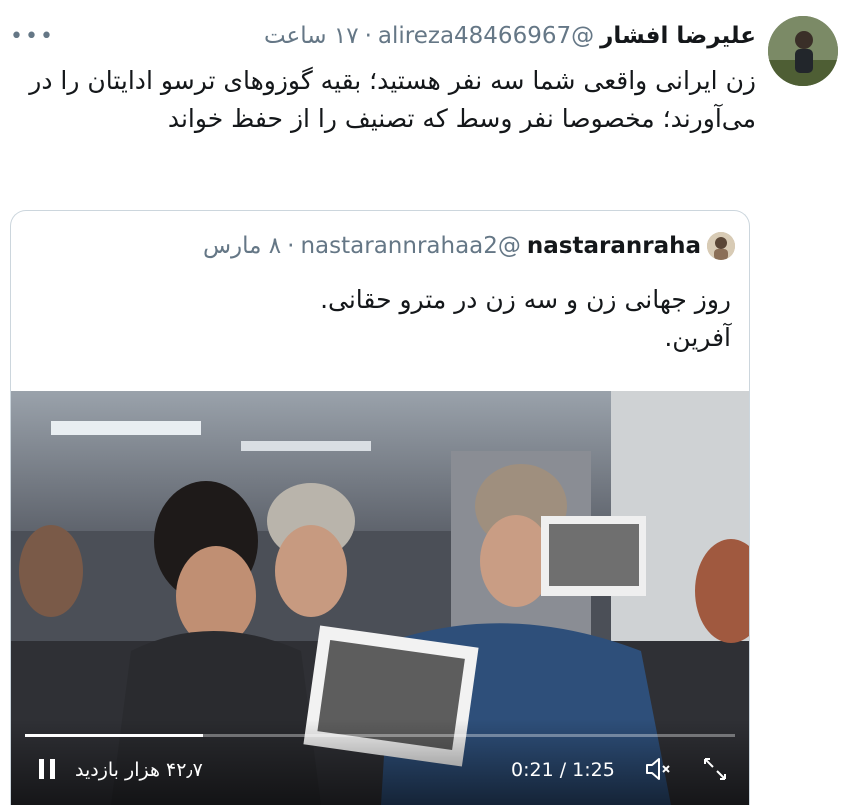  I want to click on tweet-header: علیرضا افشار @alireza48466967 · ۱۷ ساعت, so click(510, 36).